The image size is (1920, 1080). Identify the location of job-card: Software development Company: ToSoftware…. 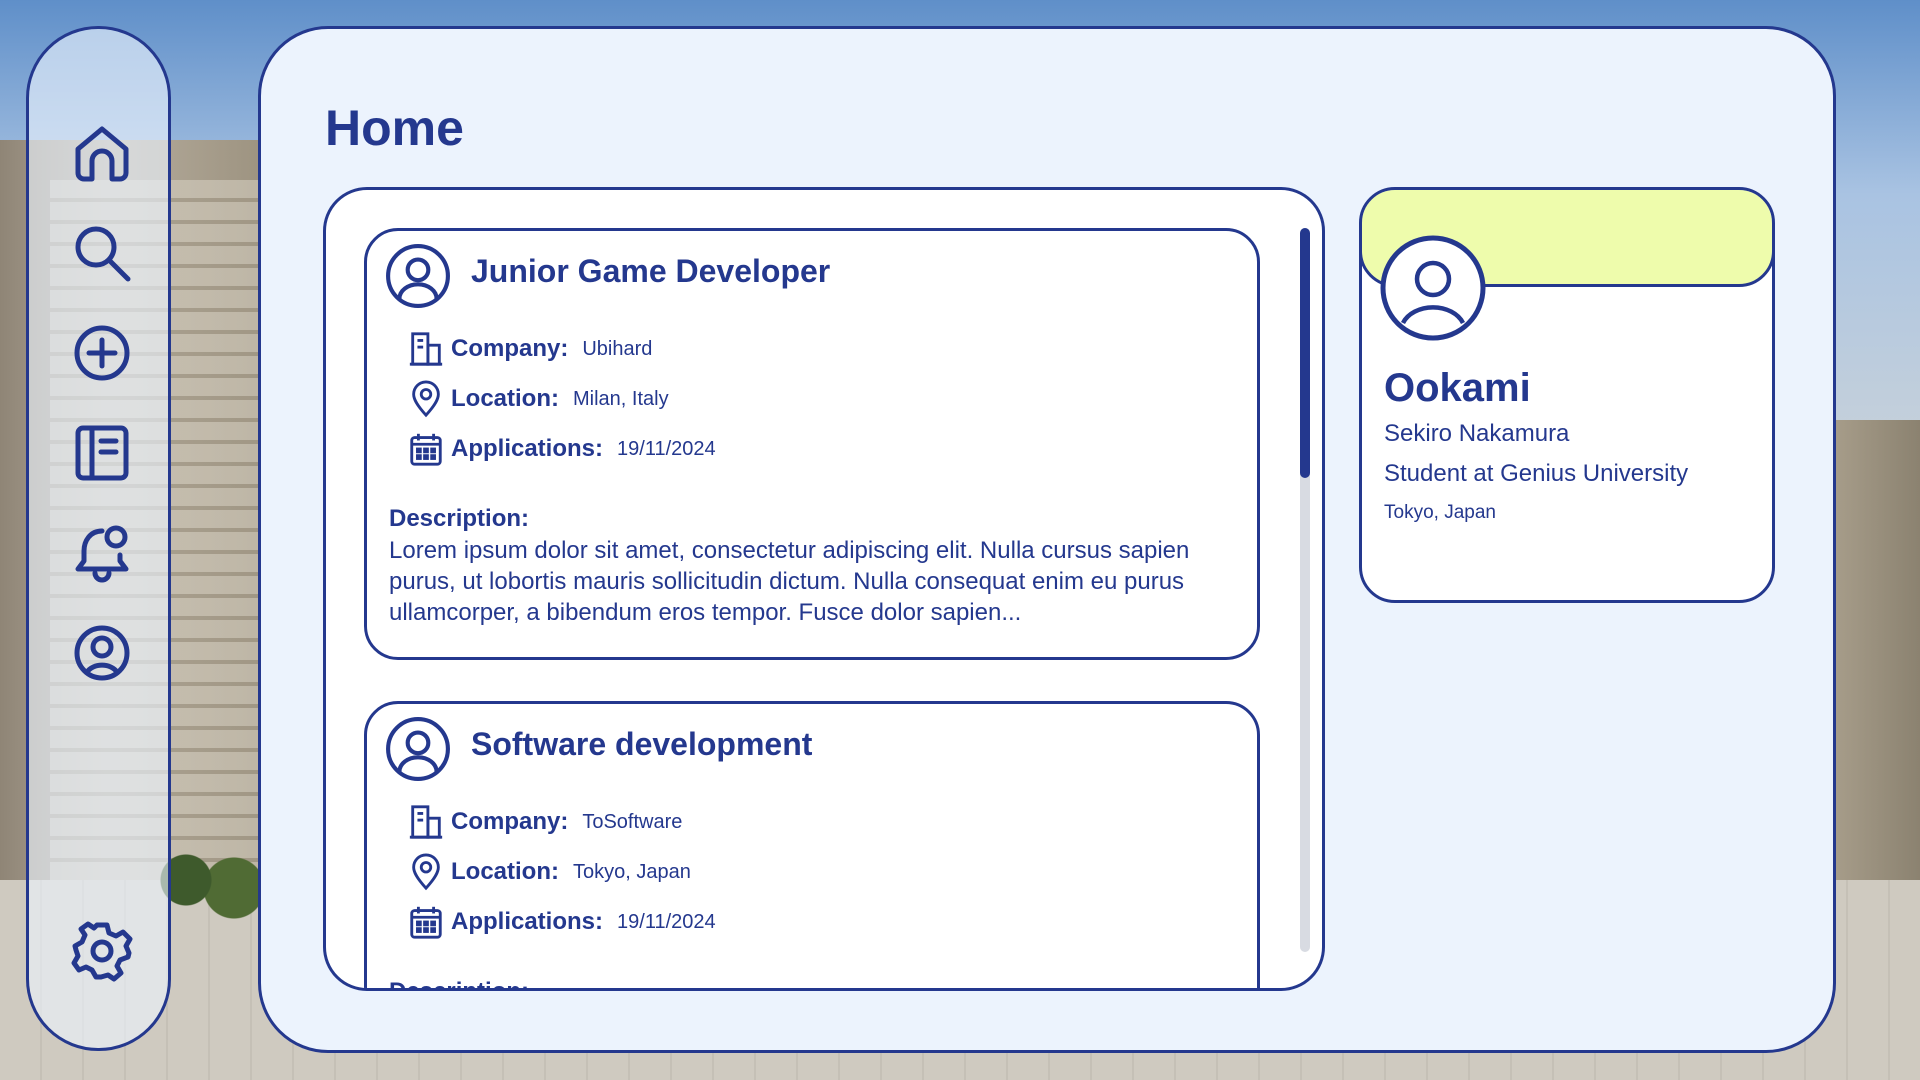
(812, 844).